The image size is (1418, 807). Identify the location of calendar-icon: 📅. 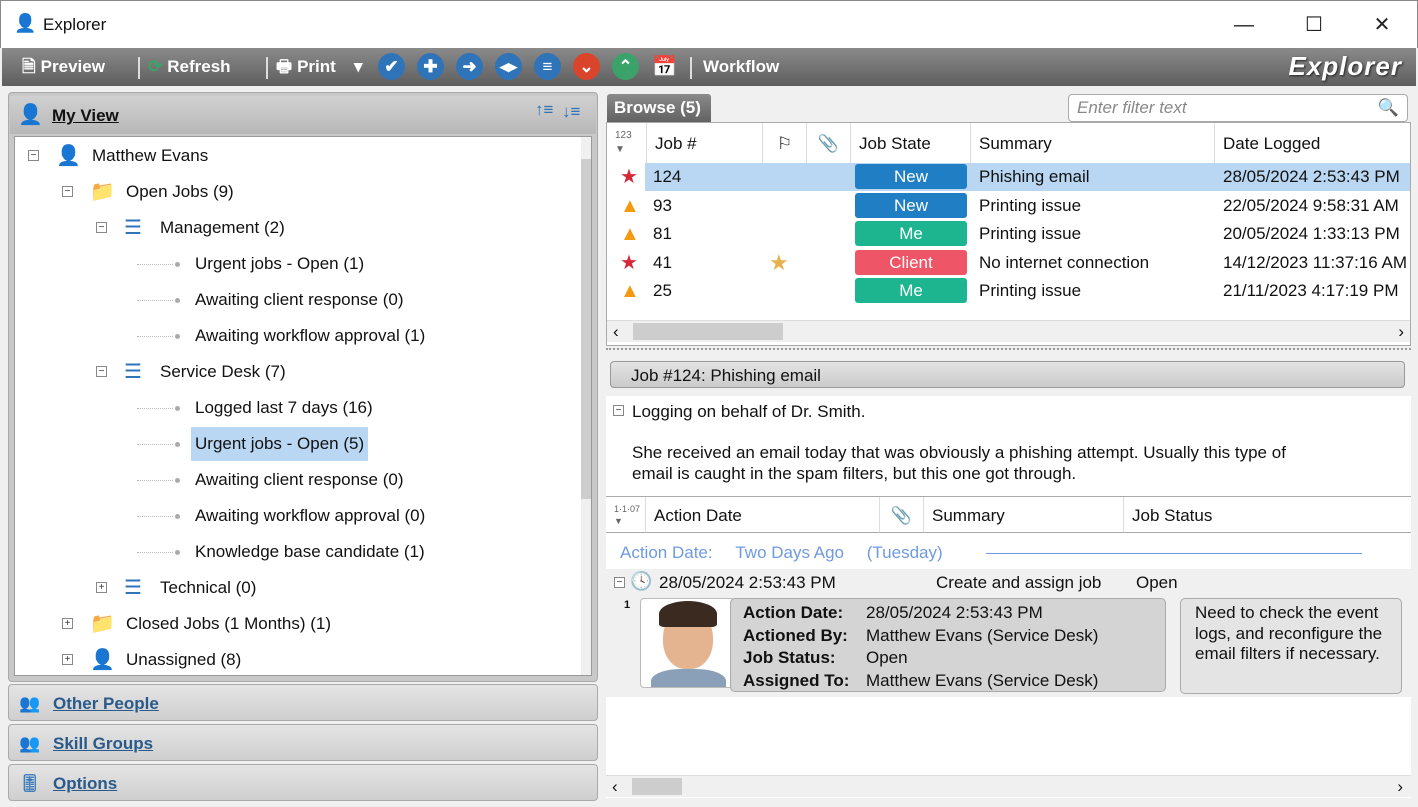
(664, 67).